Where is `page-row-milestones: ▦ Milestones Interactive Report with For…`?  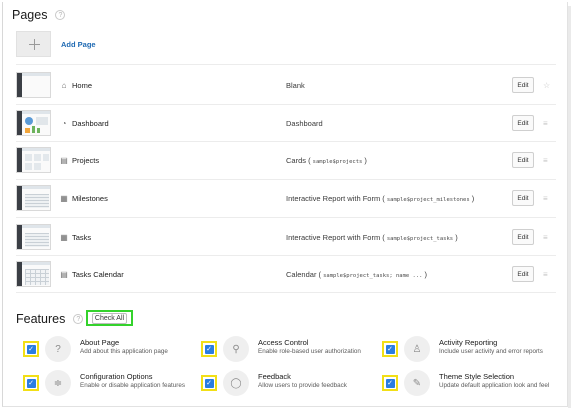 page-row-milestones: ▦ Milestones Interactive Report with For… is located at coordinates (286, 198).